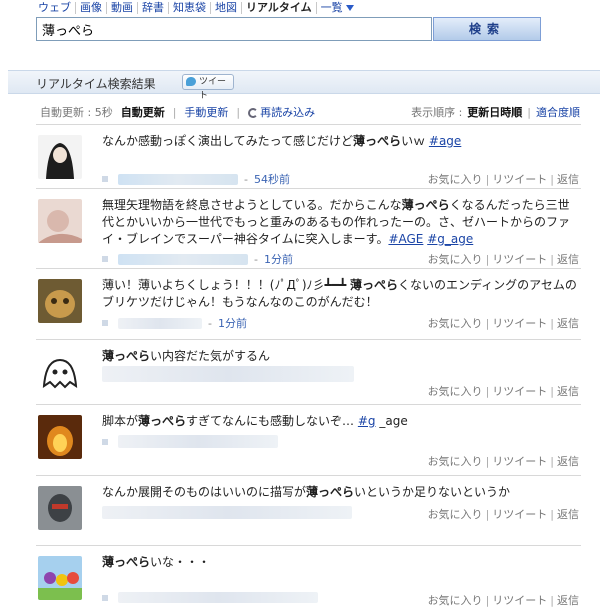 The height and width of the screenshot is (614, 600). I want to click on tweet-text-fragment: 無理矢理物語を終息させようとしている。だからこんな, so click(252, 205).